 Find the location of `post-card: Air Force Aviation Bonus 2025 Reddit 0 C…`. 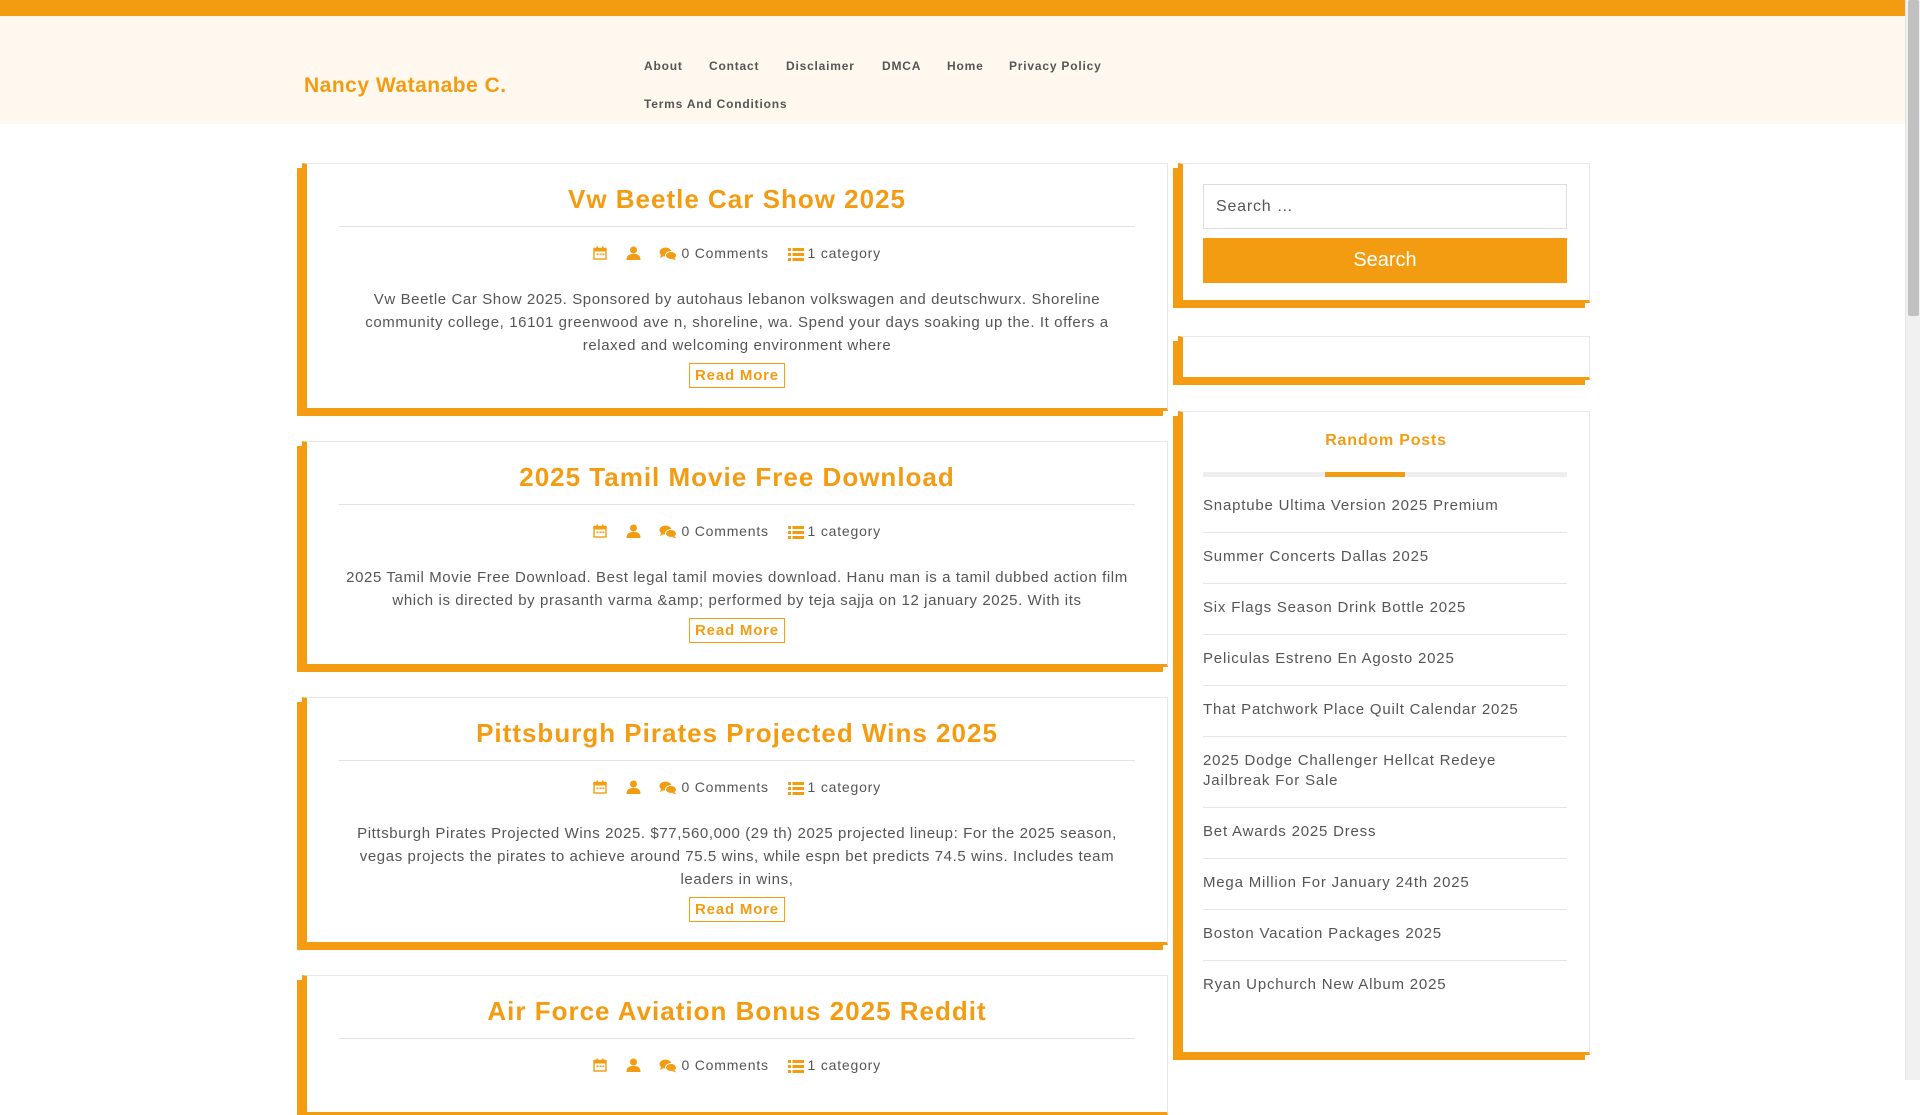

post-card: Air Force Aviation Bonus 2025 Reddit 0 C… is located at coordinates (735, 1045).